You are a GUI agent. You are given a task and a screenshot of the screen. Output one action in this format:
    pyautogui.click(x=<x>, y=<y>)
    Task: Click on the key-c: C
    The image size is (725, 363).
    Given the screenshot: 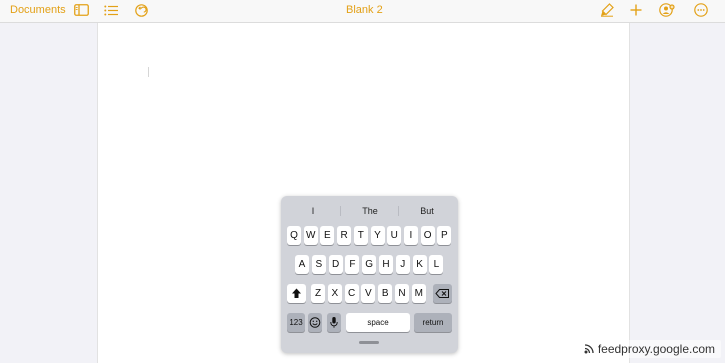 What is the action you would take?
    pyautogui.click(x=351, y=293)
    